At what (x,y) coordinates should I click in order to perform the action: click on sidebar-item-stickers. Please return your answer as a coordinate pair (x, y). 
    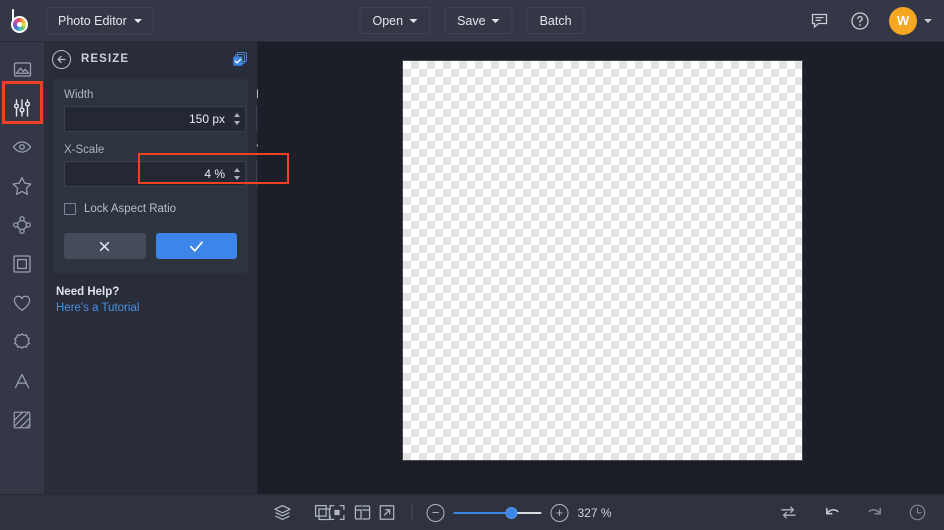
    Looking at the image, I should click on (22, 342).